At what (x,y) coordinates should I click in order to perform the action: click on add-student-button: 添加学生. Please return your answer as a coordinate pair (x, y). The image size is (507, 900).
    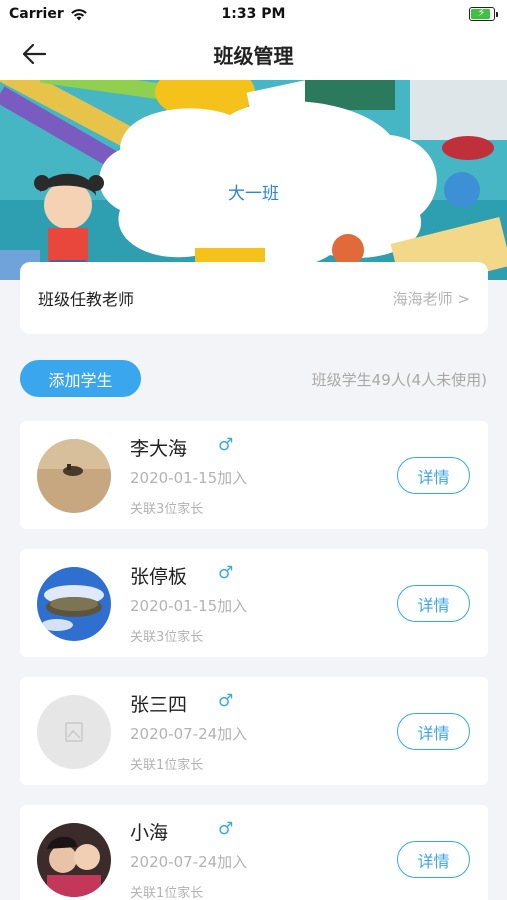
    Looking at the image, I should click on (80, 378).